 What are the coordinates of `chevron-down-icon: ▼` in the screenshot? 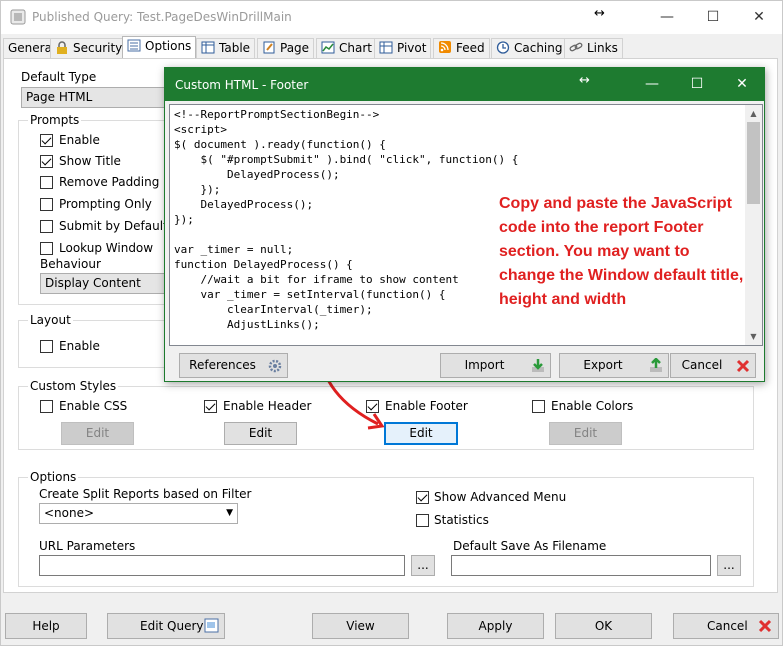 It's located at (229, 513).